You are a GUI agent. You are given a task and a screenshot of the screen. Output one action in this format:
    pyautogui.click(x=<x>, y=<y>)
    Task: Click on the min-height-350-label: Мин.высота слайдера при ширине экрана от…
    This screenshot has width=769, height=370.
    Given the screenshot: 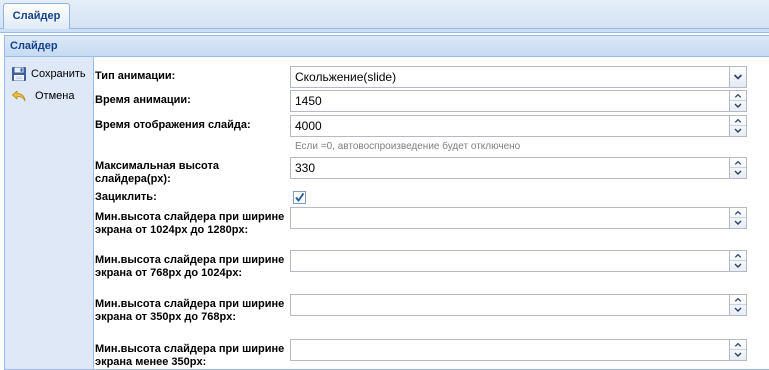 What is the action you would take?
    pyautogui.click(x=190, y=310)
    